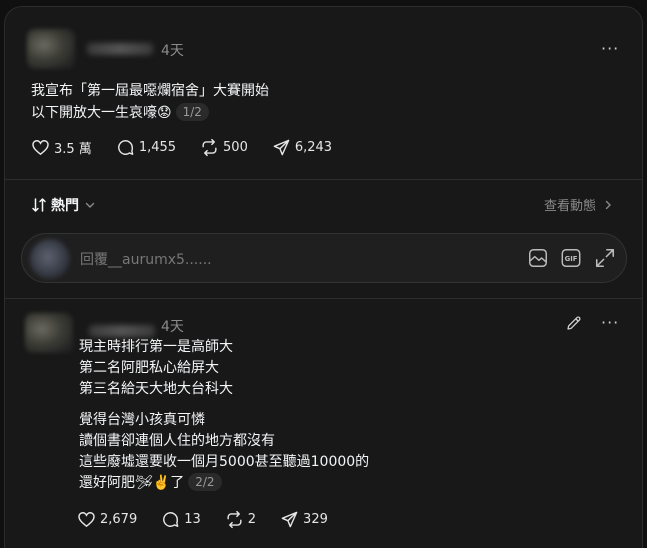 Image resolution: width=647 pixels, height=548 pixels. What do you see at coordinates (122, 331) in the screenshot?
I see `comment-username` at bounding box center [122, 331].